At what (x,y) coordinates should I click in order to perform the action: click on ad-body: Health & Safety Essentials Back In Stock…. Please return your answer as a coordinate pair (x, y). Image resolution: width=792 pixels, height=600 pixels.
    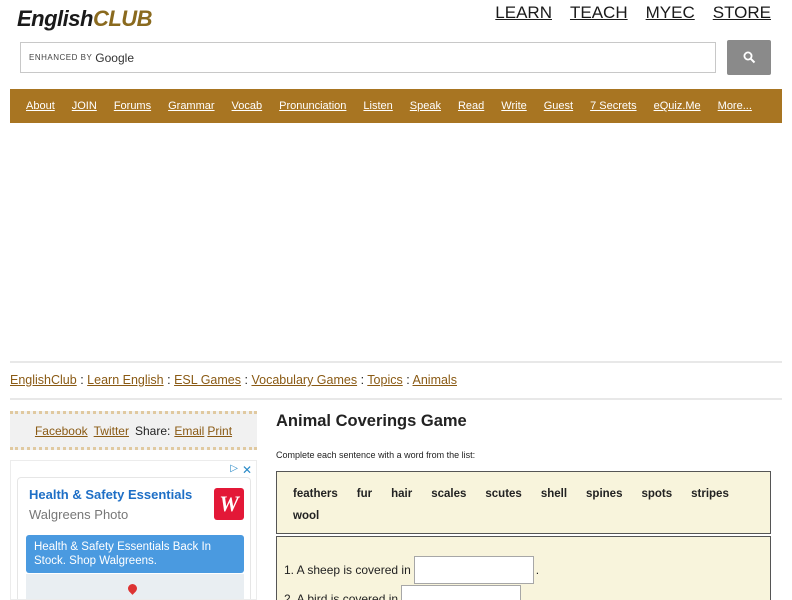
    Looking at the image, I should click on (135, 554).